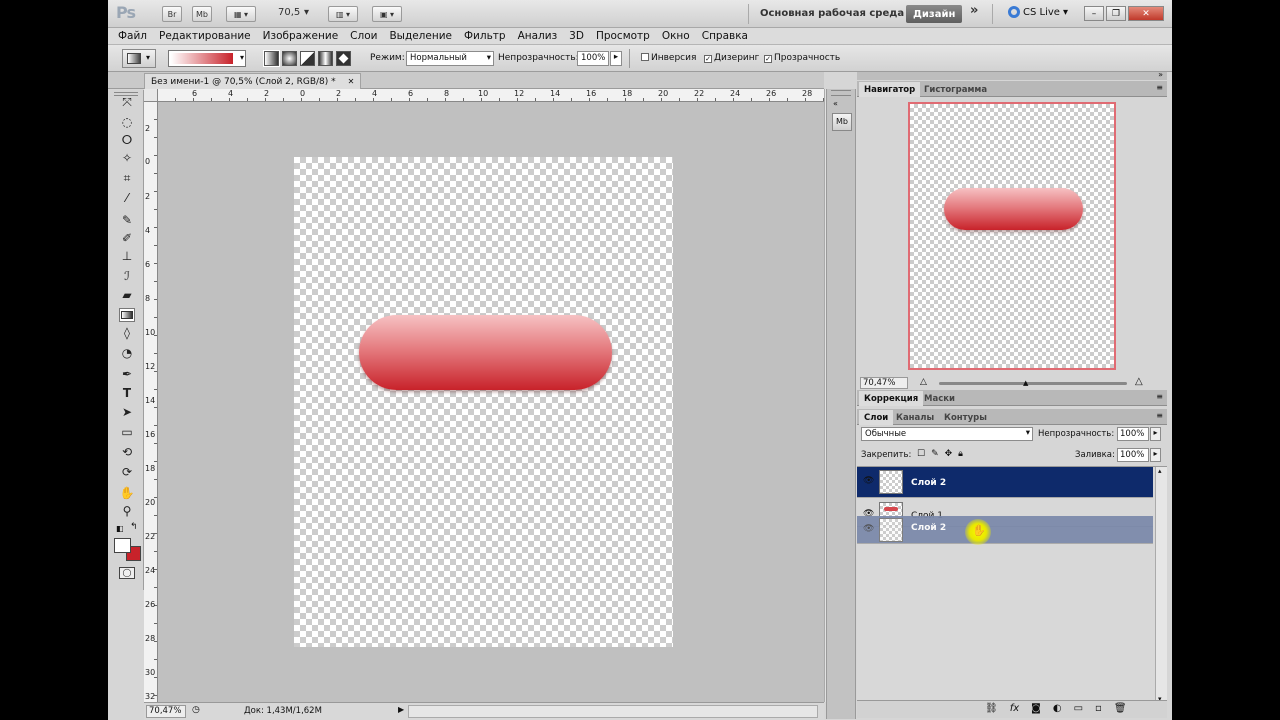  I want to click on lock-pixels-icon: ✎, so click(935, 454).